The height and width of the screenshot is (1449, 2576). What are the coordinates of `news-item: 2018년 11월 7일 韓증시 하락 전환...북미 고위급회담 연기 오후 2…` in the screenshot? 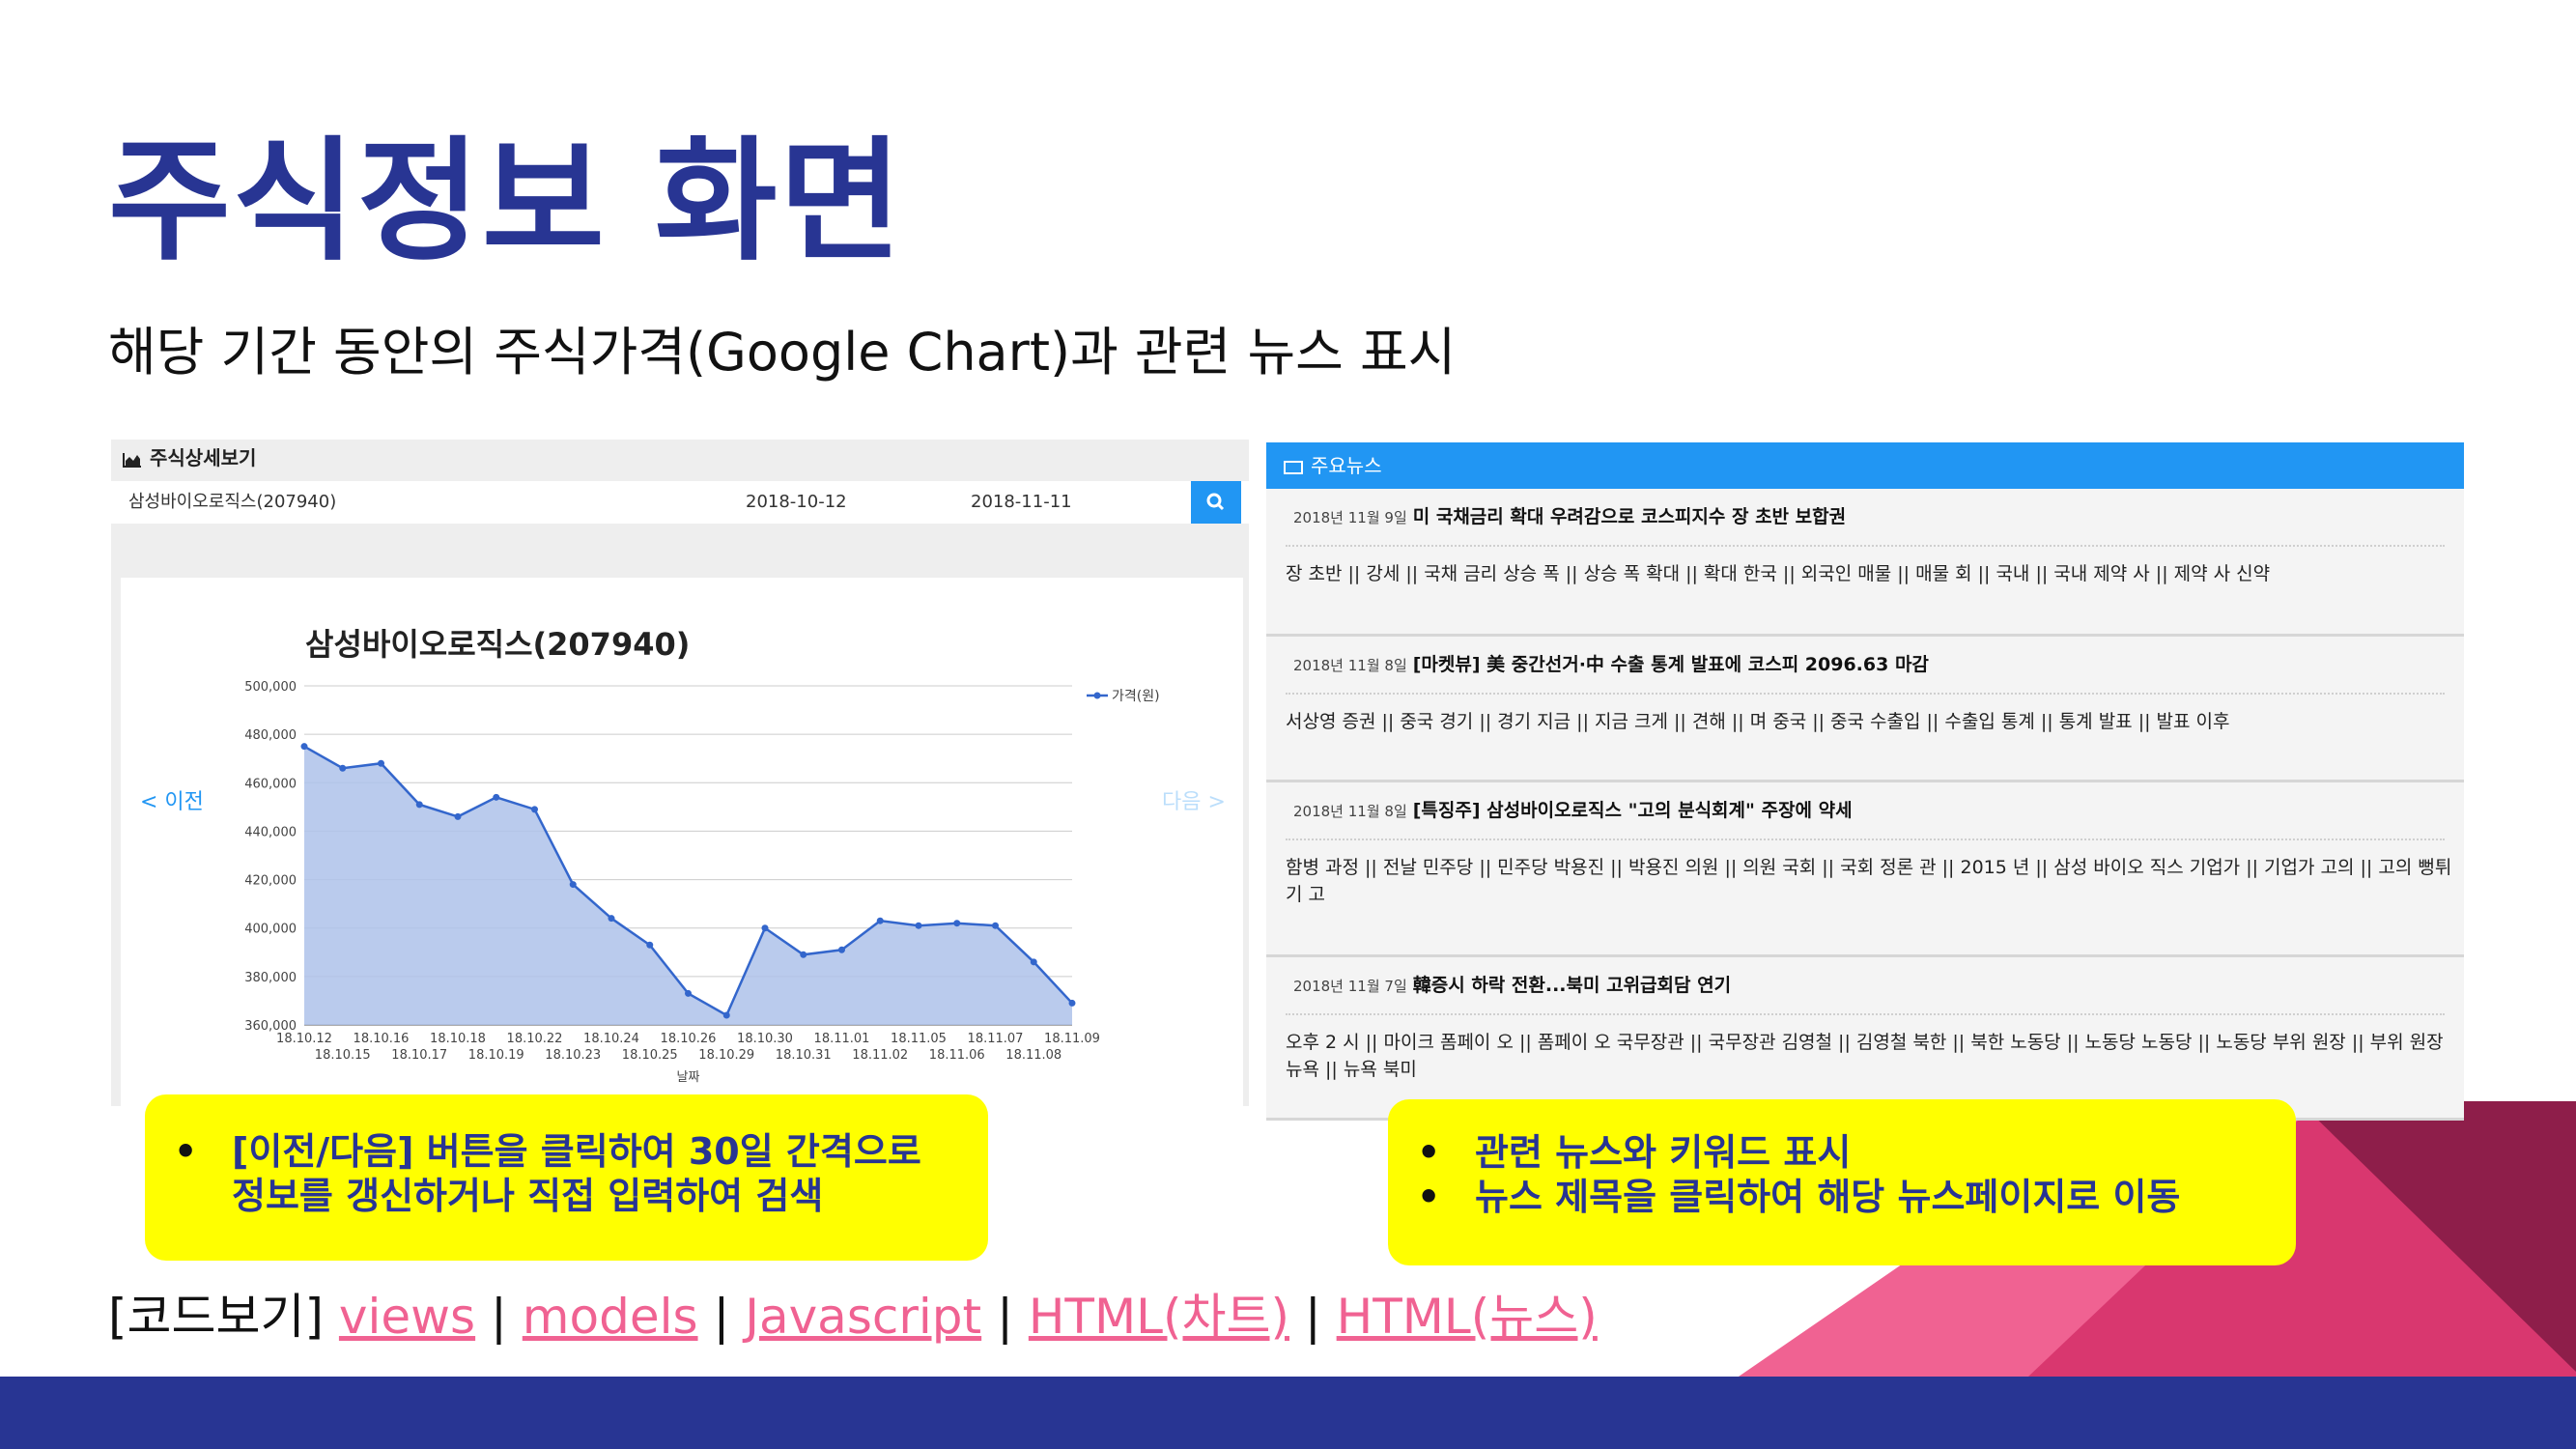 It's located at (1865, 1039).